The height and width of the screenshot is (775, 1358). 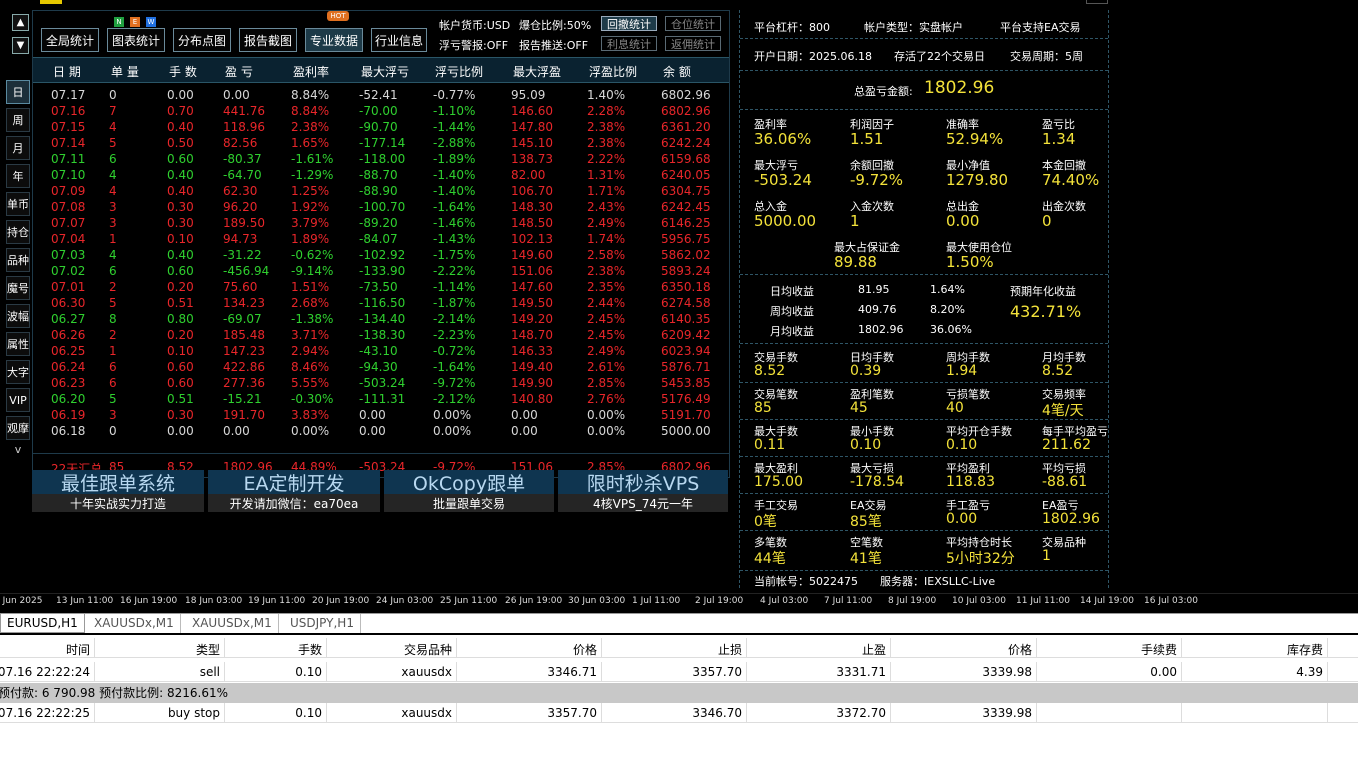 I want to click on col-header-date: 日 期, so click(x=67, y=72).